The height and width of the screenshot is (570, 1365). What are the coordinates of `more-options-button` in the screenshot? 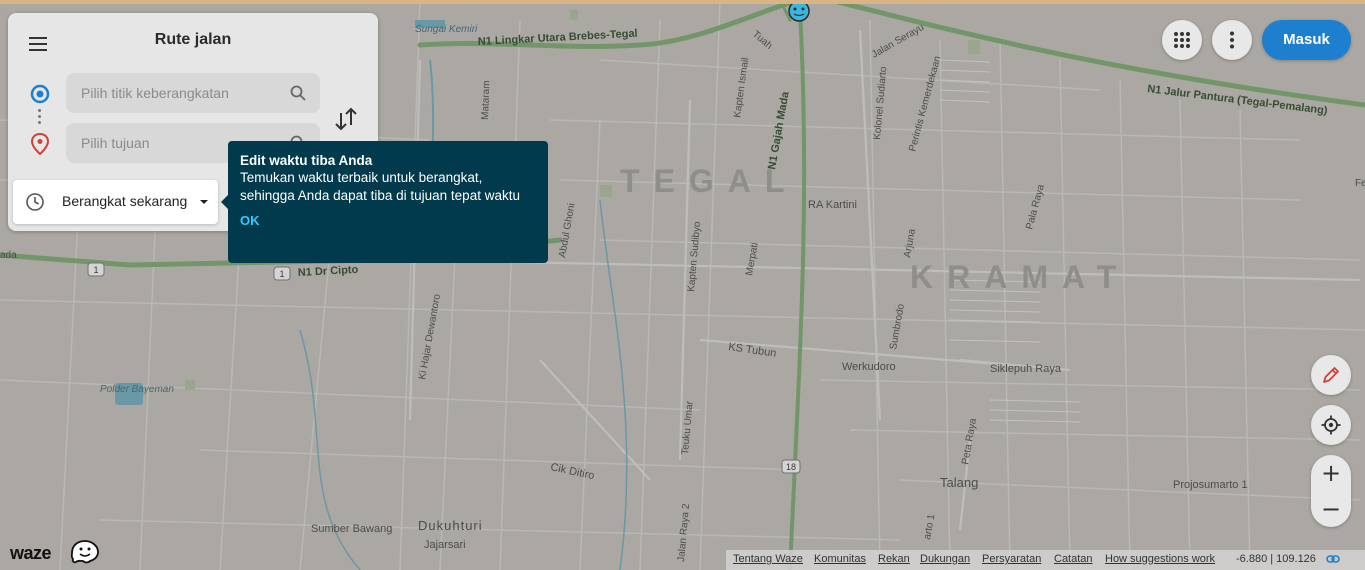 It's located at (1232, 40).